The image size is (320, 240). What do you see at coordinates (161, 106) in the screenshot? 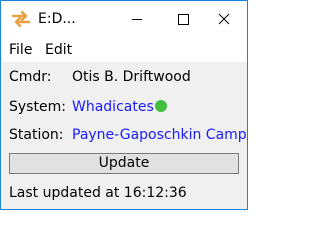
I see `system-status-indicator` at bounding box center [161, 106].